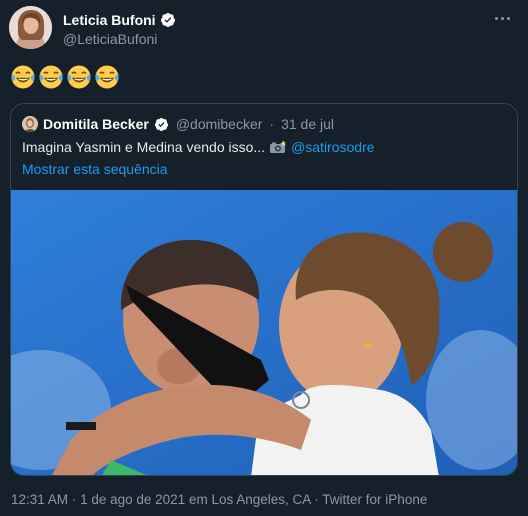 The width and height of the screenshot is (528, 516). I want to click on tweet-location: em Los Angeles, CA, so click(250, 499).